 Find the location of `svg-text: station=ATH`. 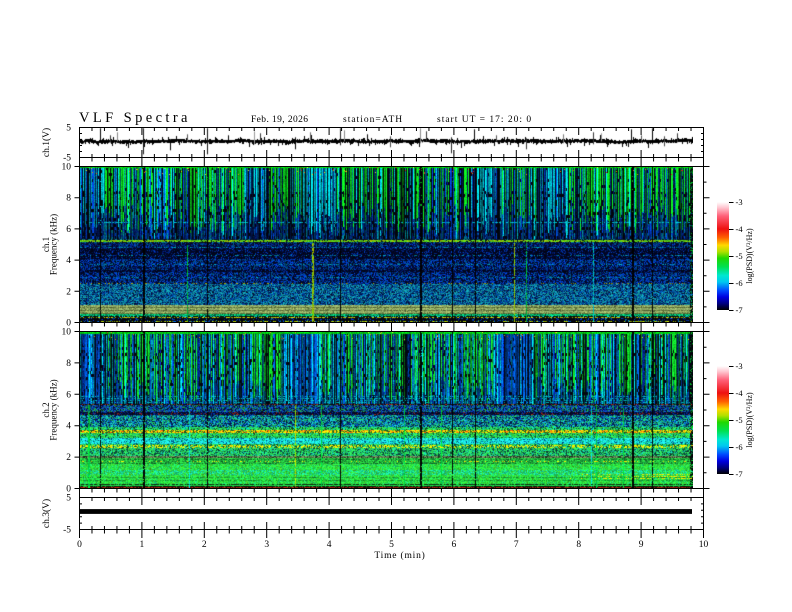

svg-text: station=ATH is located at coordinates (373, 120).